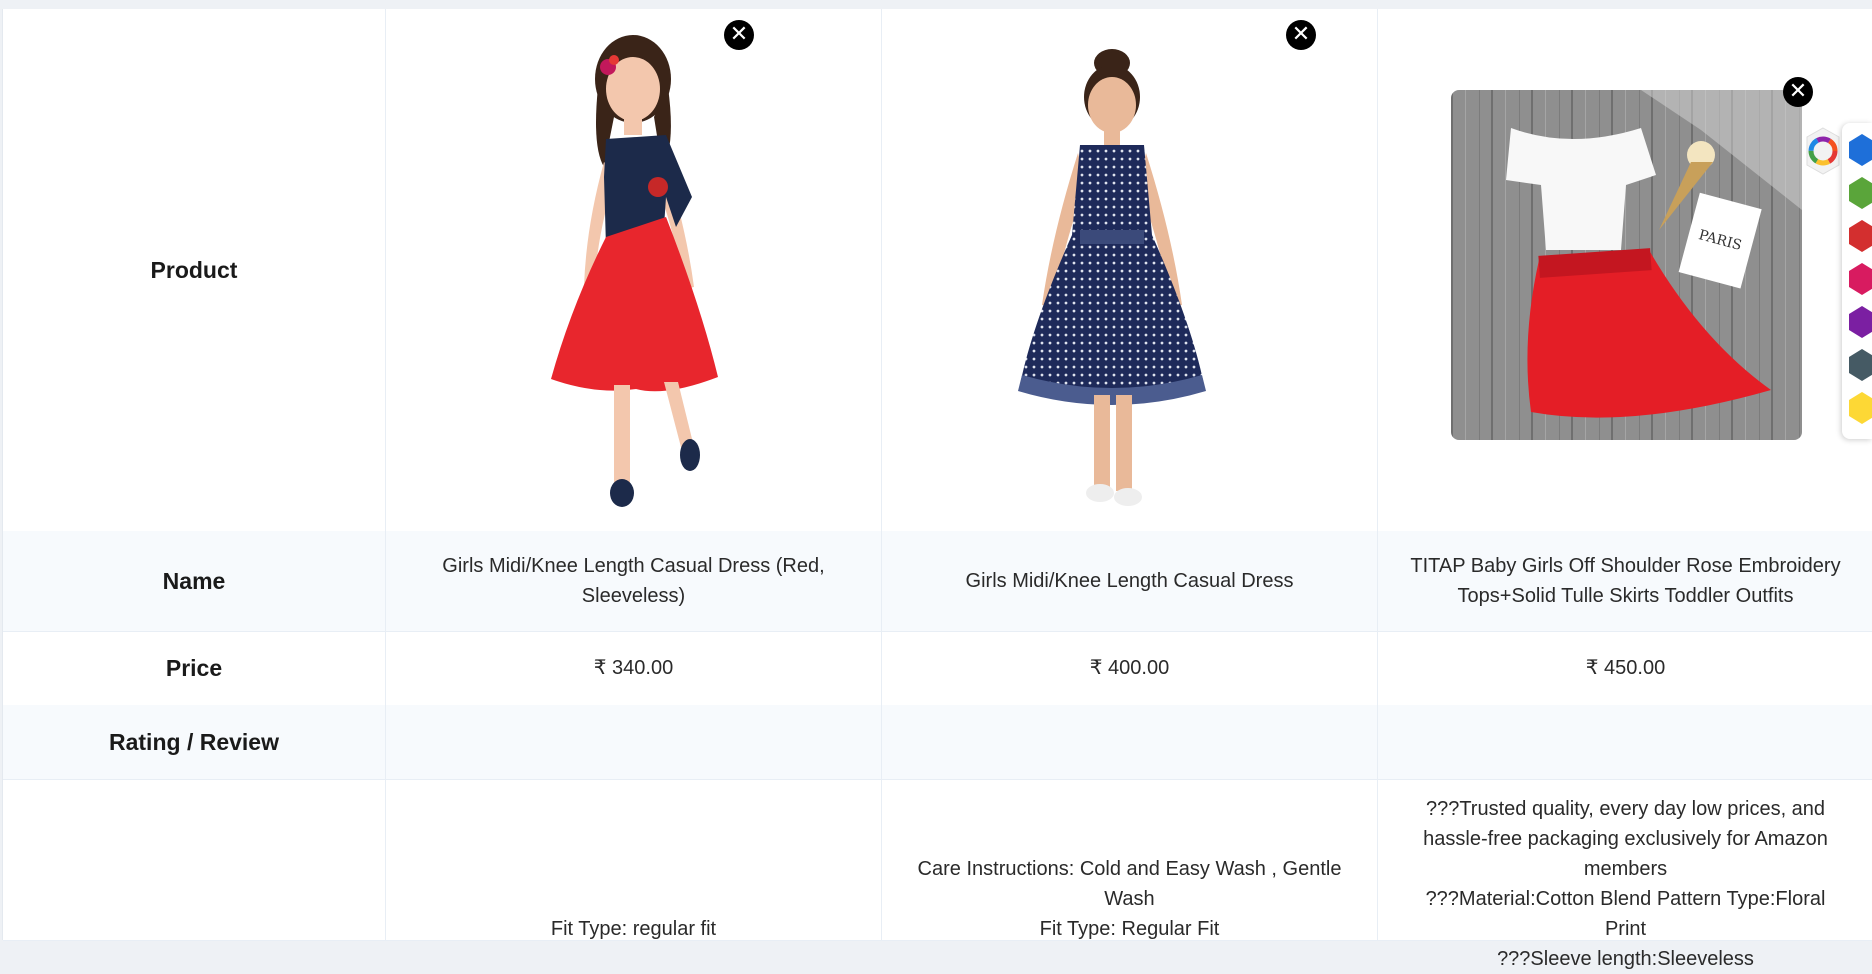  I want to click on price-cell-1: ₹ 340.00, so click(634, 668).